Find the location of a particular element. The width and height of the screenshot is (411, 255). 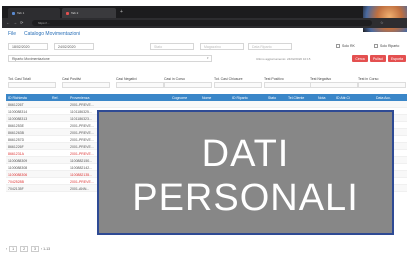

date-to-input: 24/02/2020 is located at coordinates (74, 46).